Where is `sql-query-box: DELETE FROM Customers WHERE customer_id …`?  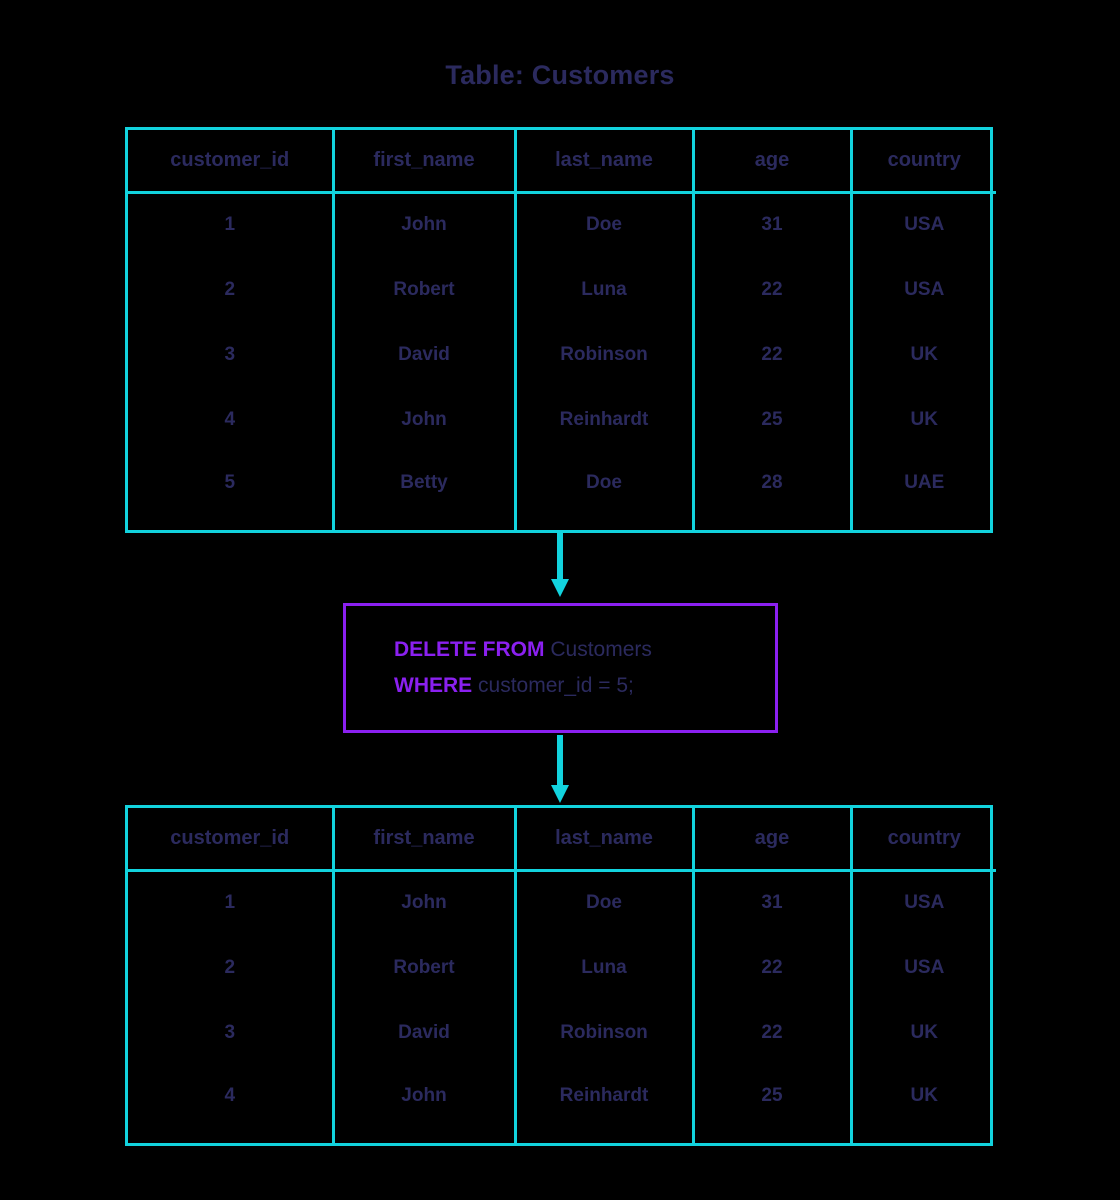 sql-query-box: DELETE FROM Customers WHERE customer_id … is located at coordinates (560, 668).